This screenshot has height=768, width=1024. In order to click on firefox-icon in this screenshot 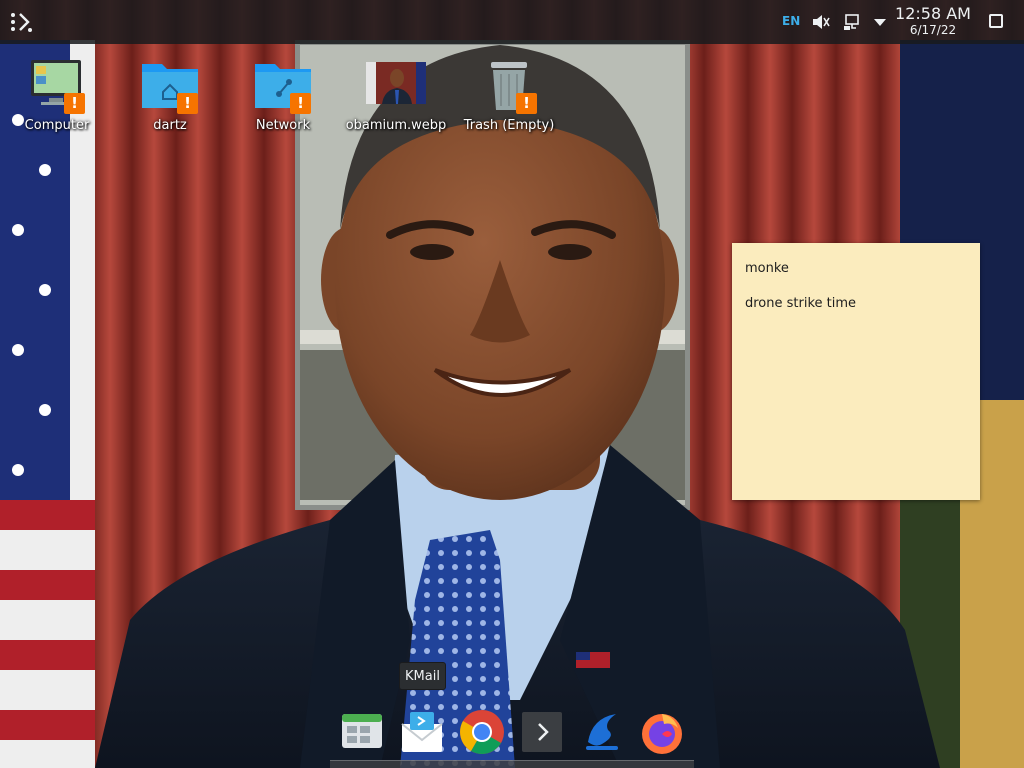, I will do `click(662, 732)`.